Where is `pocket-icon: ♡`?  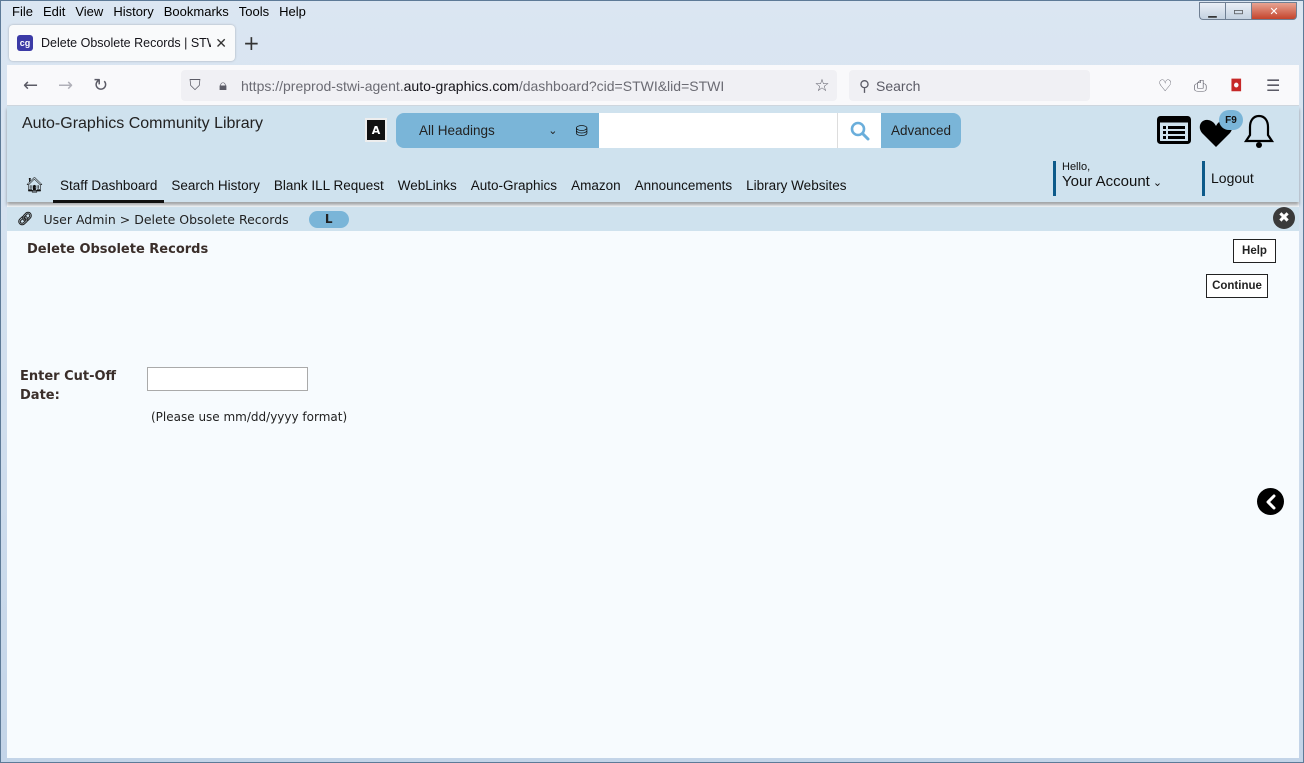 pocket-icon: ♡ is located at coordinates (1165, 85).